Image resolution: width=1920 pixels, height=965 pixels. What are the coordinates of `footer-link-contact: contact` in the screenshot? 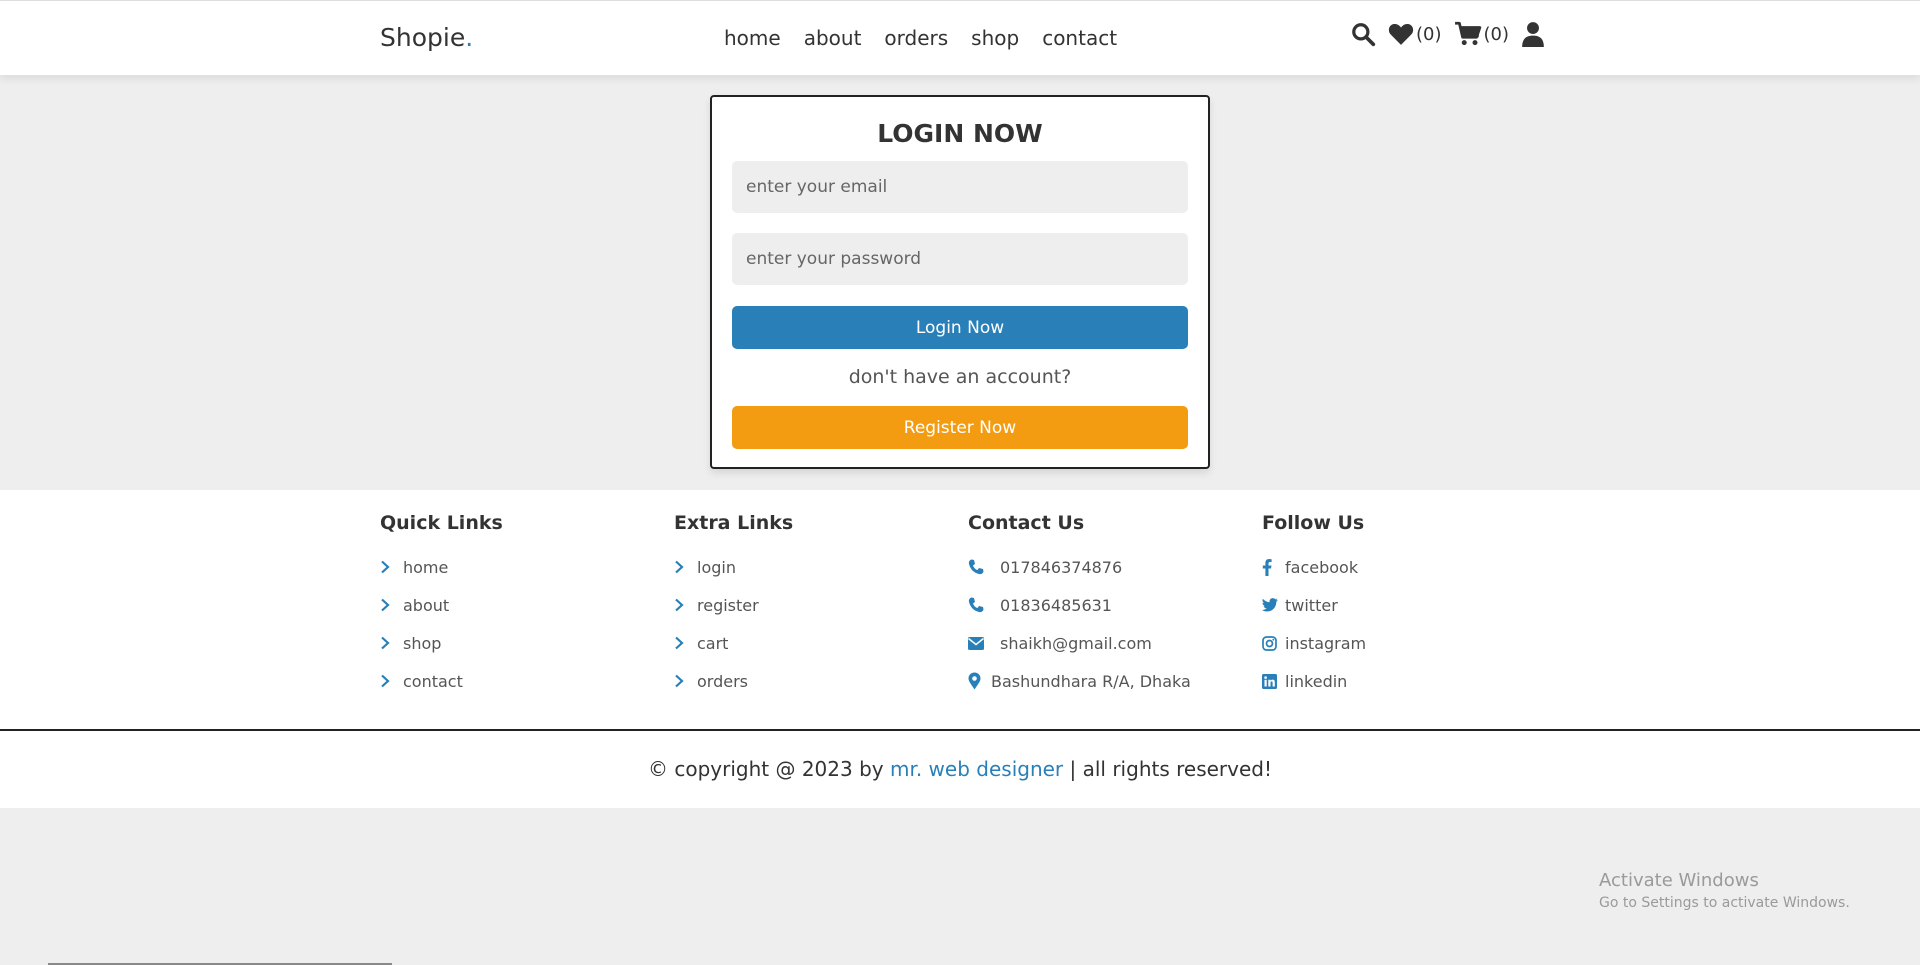 It's located at (520, 681).